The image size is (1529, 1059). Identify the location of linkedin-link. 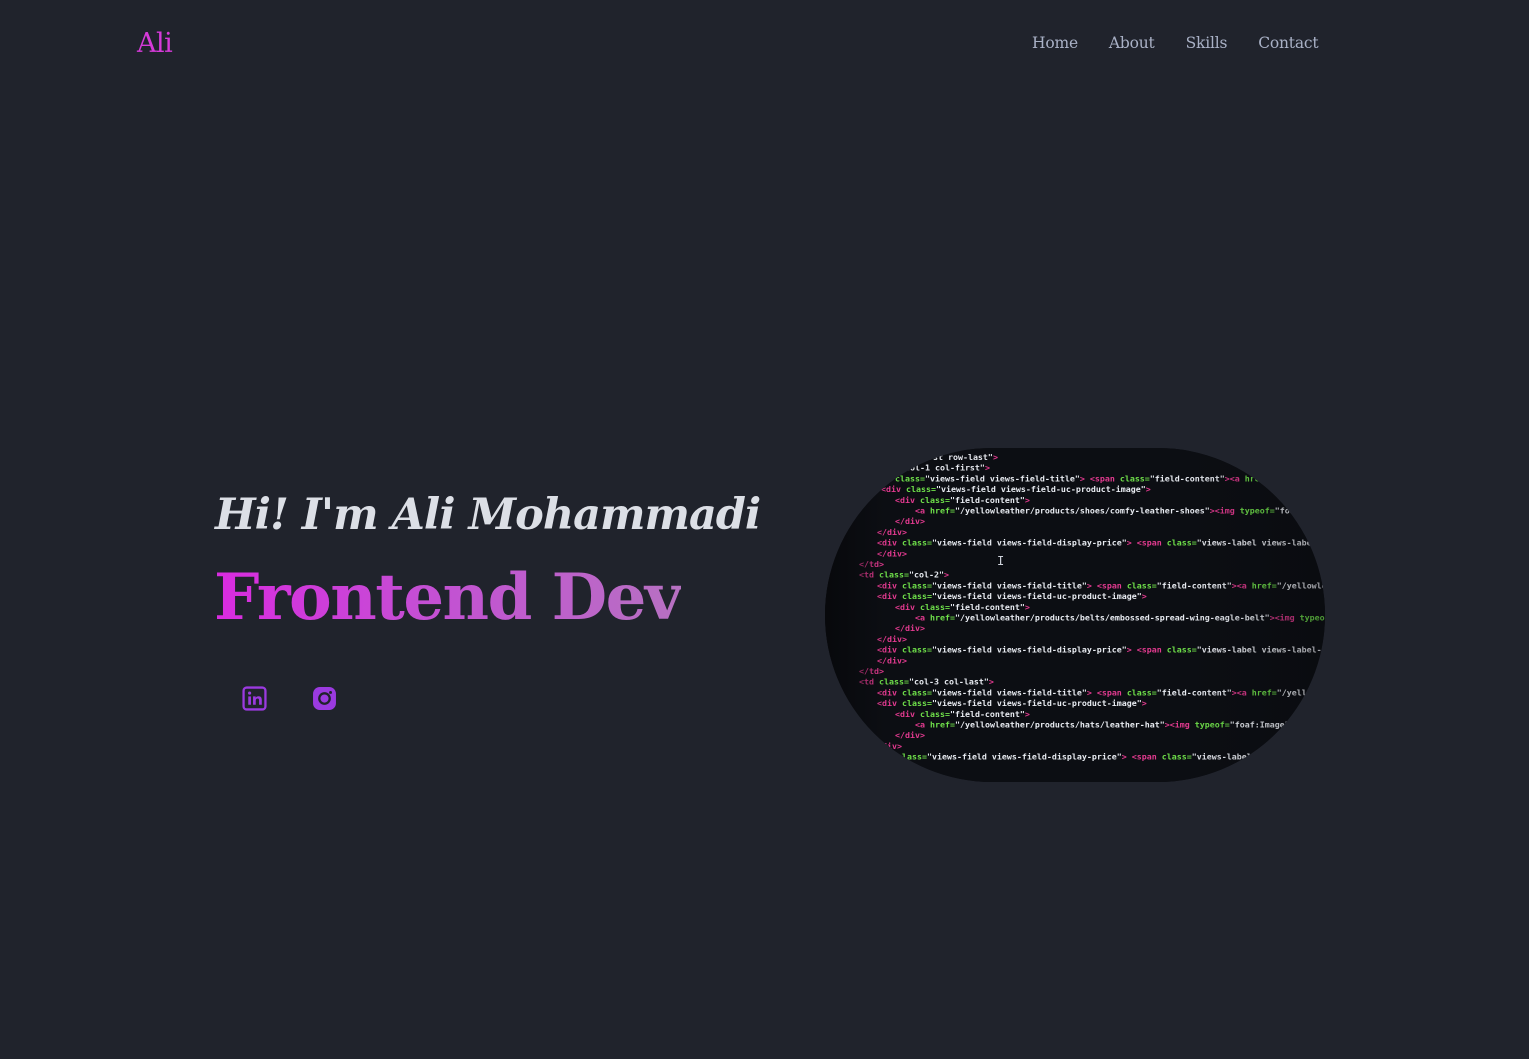
(254, 698).